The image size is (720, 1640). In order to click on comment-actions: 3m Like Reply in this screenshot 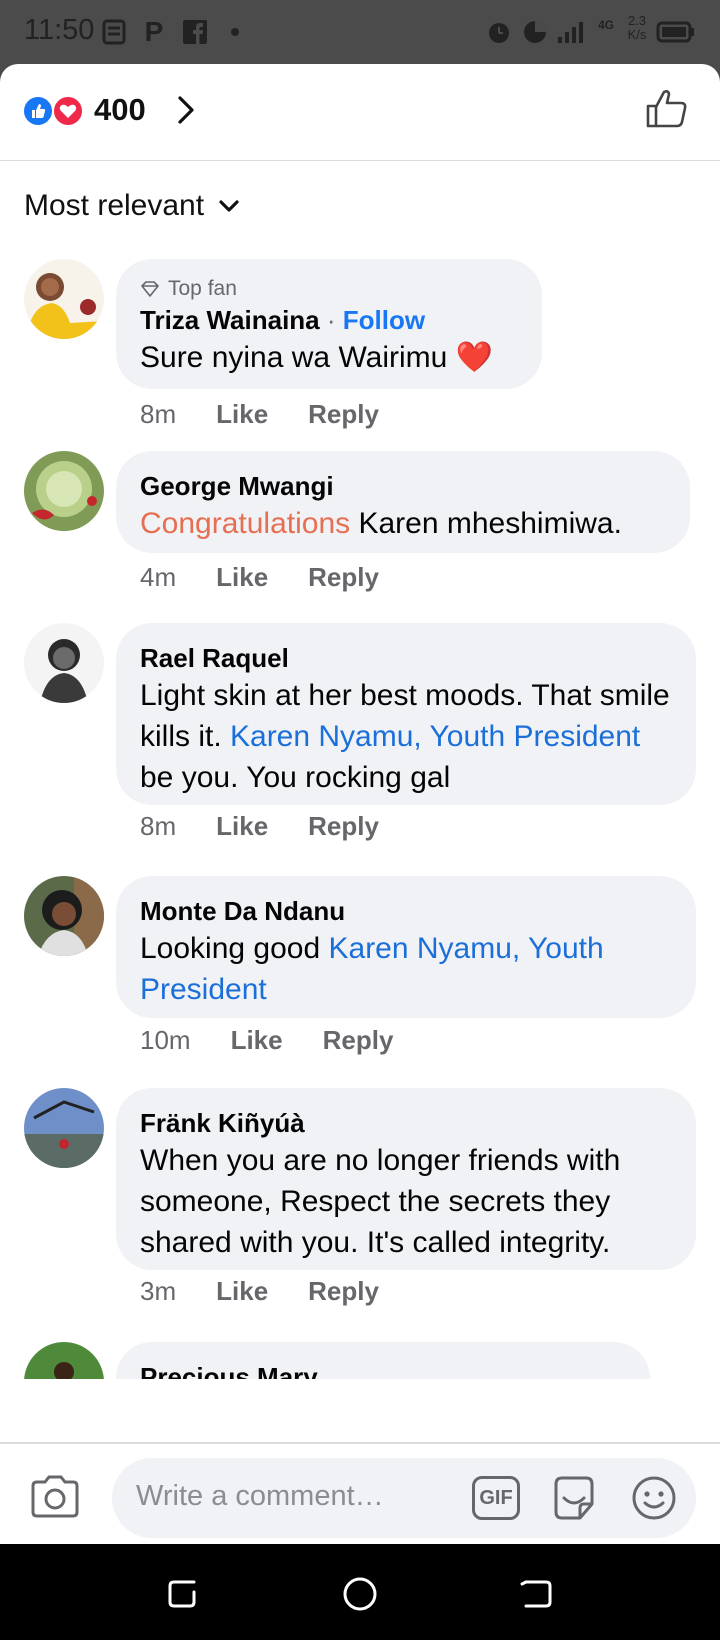, I will do `click(259, 1291)`.